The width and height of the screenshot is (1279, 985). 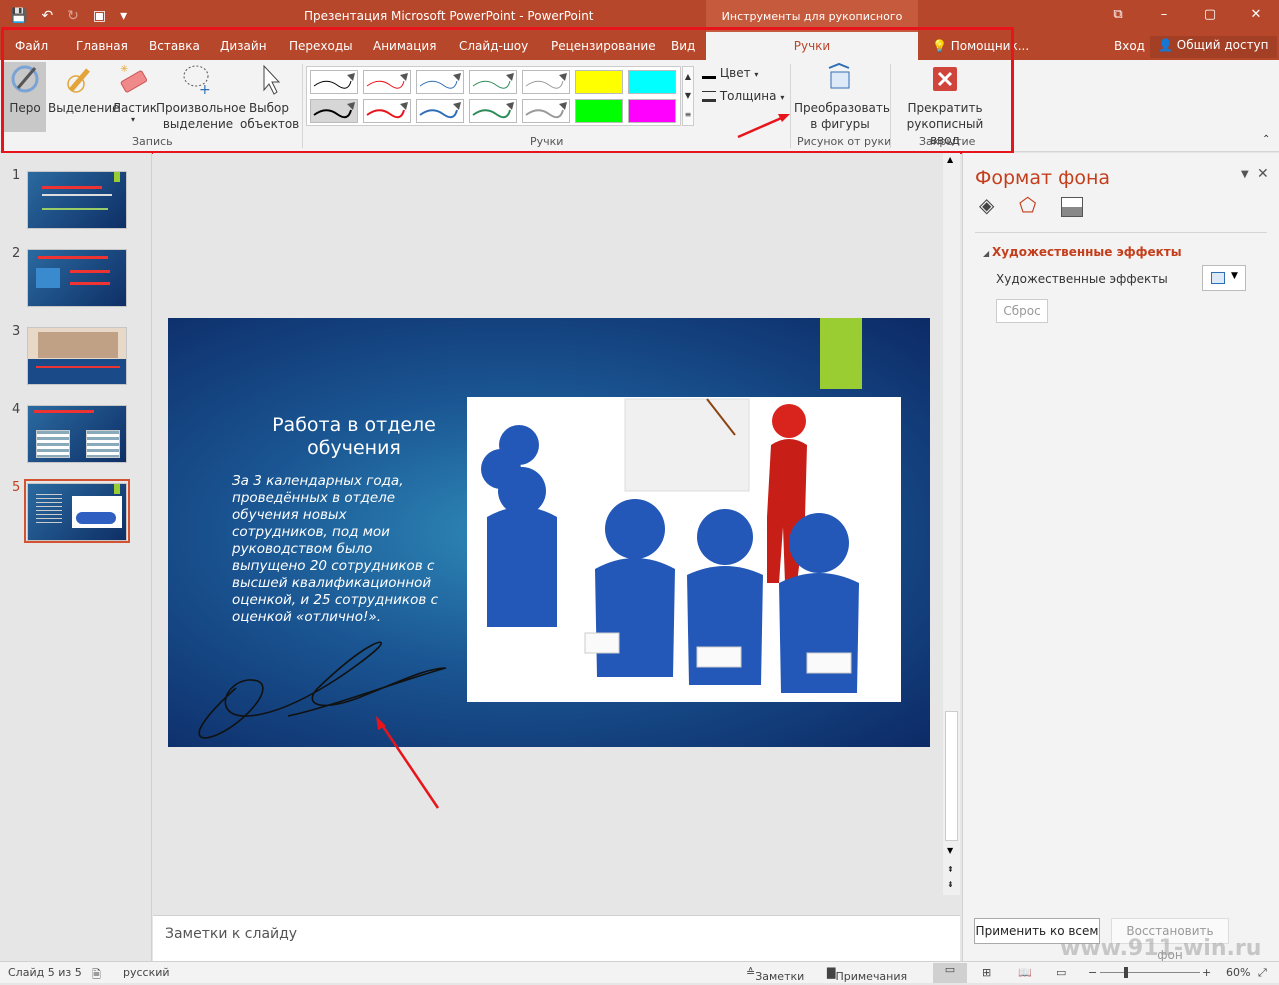 What do you see at coordinates (493, 46) in the screenshot?
I see `tab-slideshow: Слайд-шоу` at bounding box center [493, 46].